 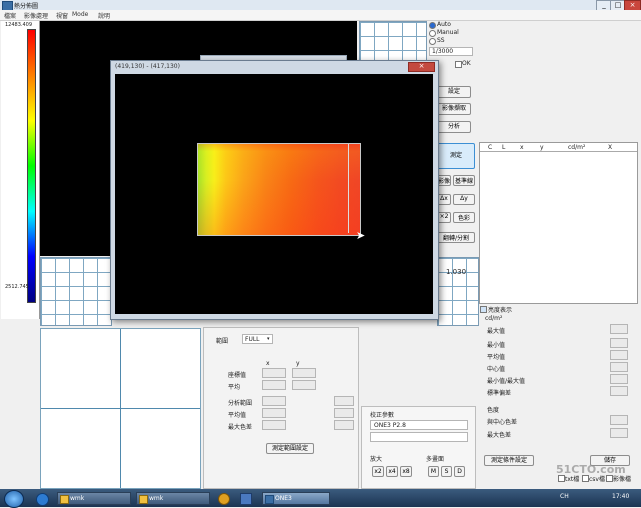 What do you see at coordinates (296, 498) in the screenshot?
I see `taskbar-item-one3: ONE3` at bounding box center [296, 498].